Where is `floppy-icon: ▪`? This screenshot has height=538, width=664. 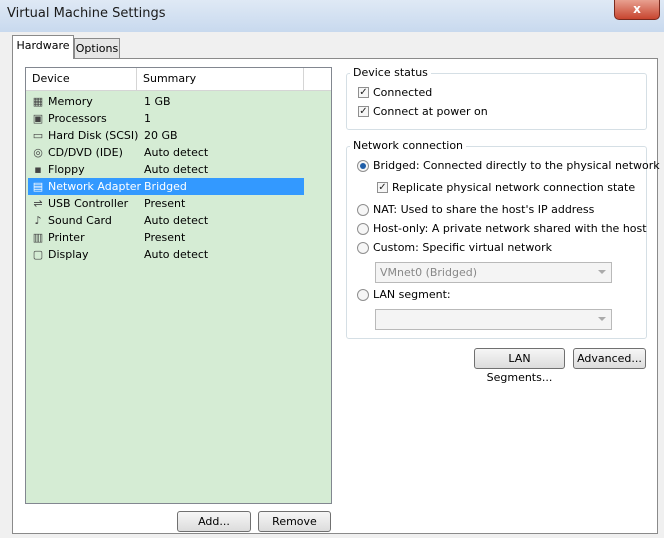 floppy-icon: ▪ is located at coordinates (38, 169).